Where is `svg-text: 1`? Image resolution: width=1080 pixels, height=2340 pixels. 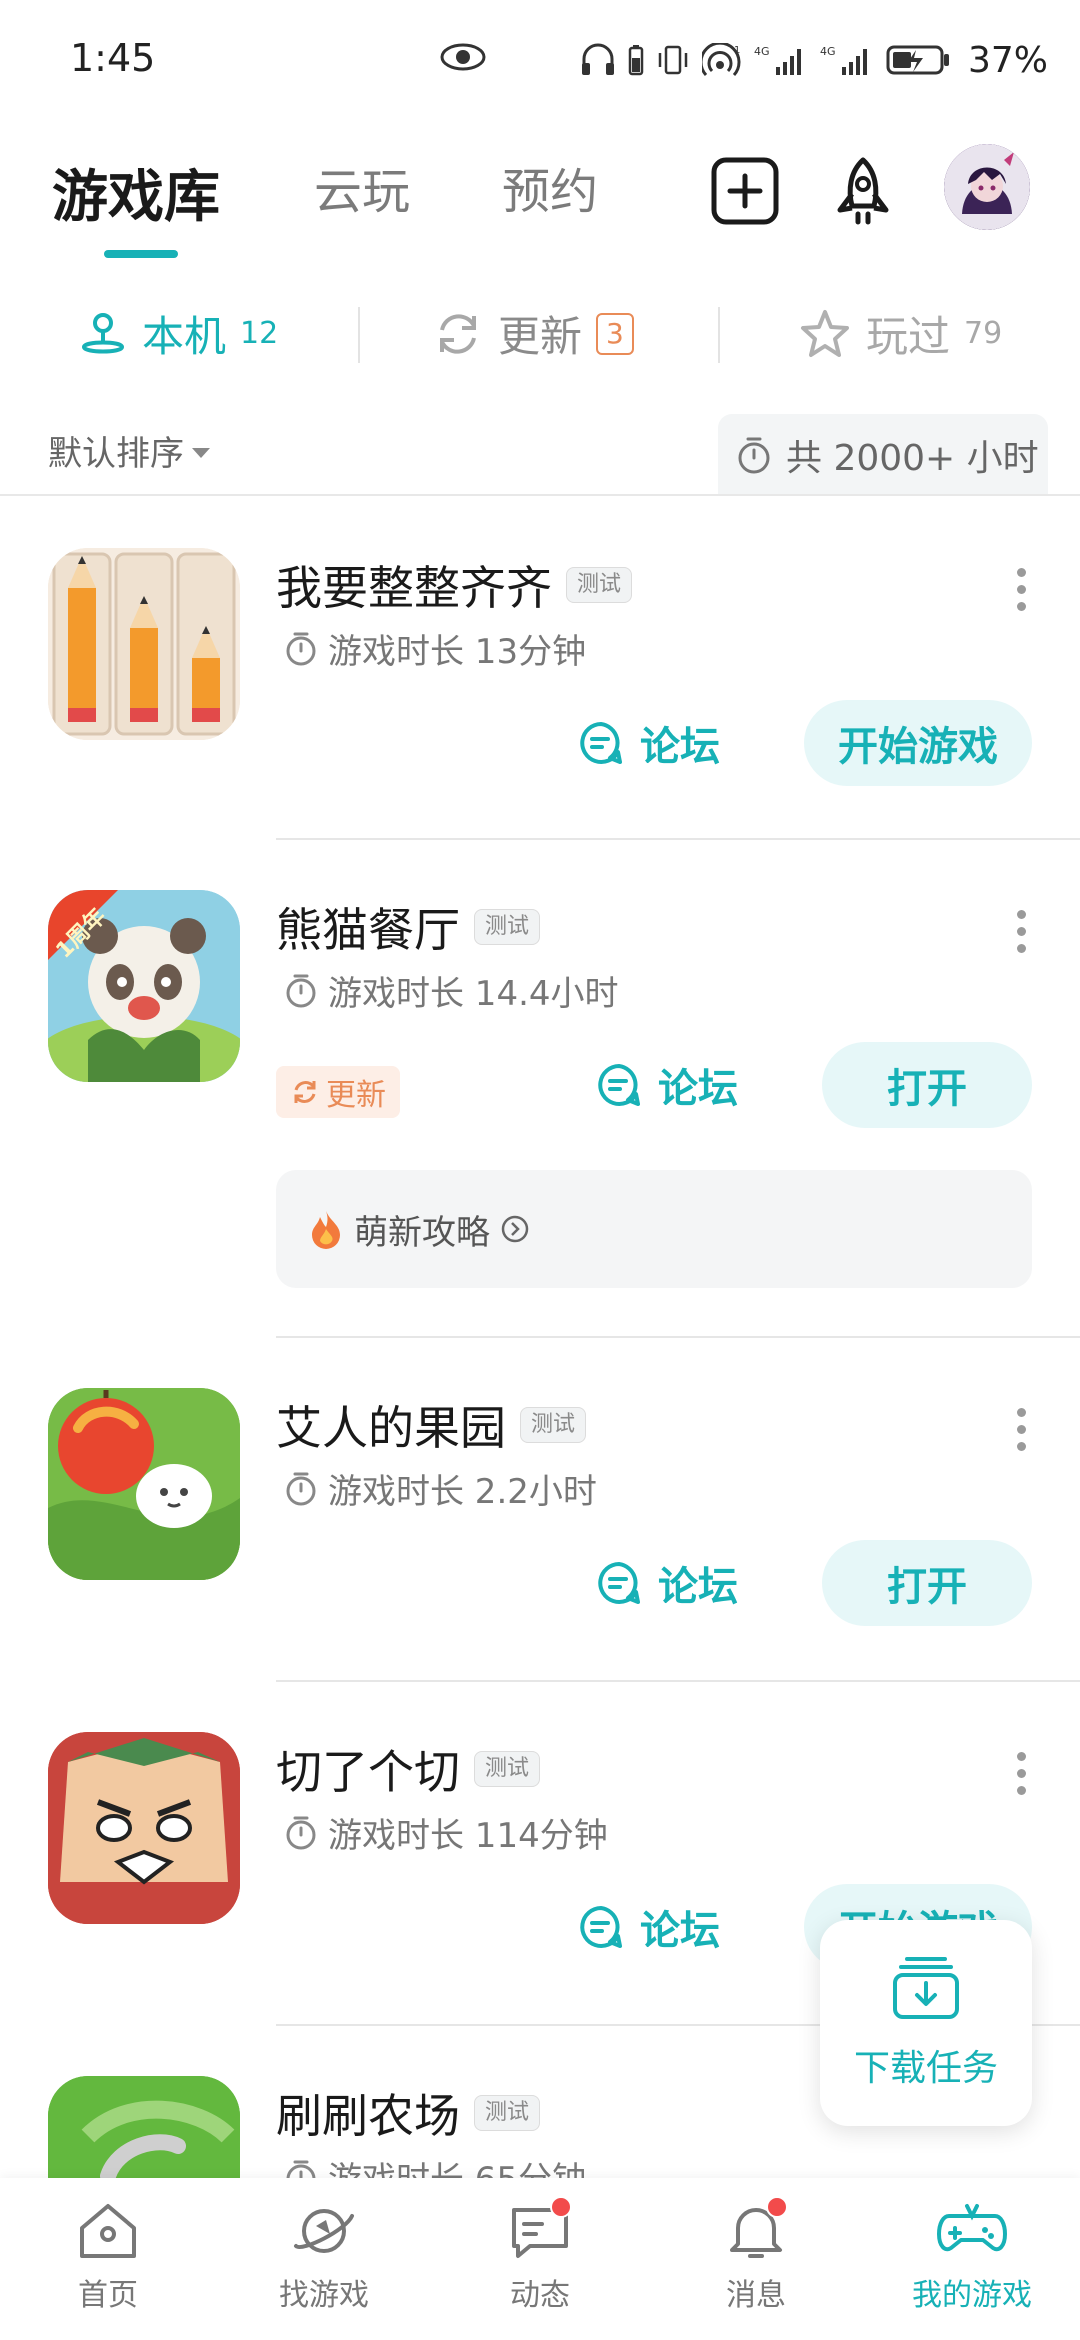
svg-text: 1 is located at coordinates (737, 50).